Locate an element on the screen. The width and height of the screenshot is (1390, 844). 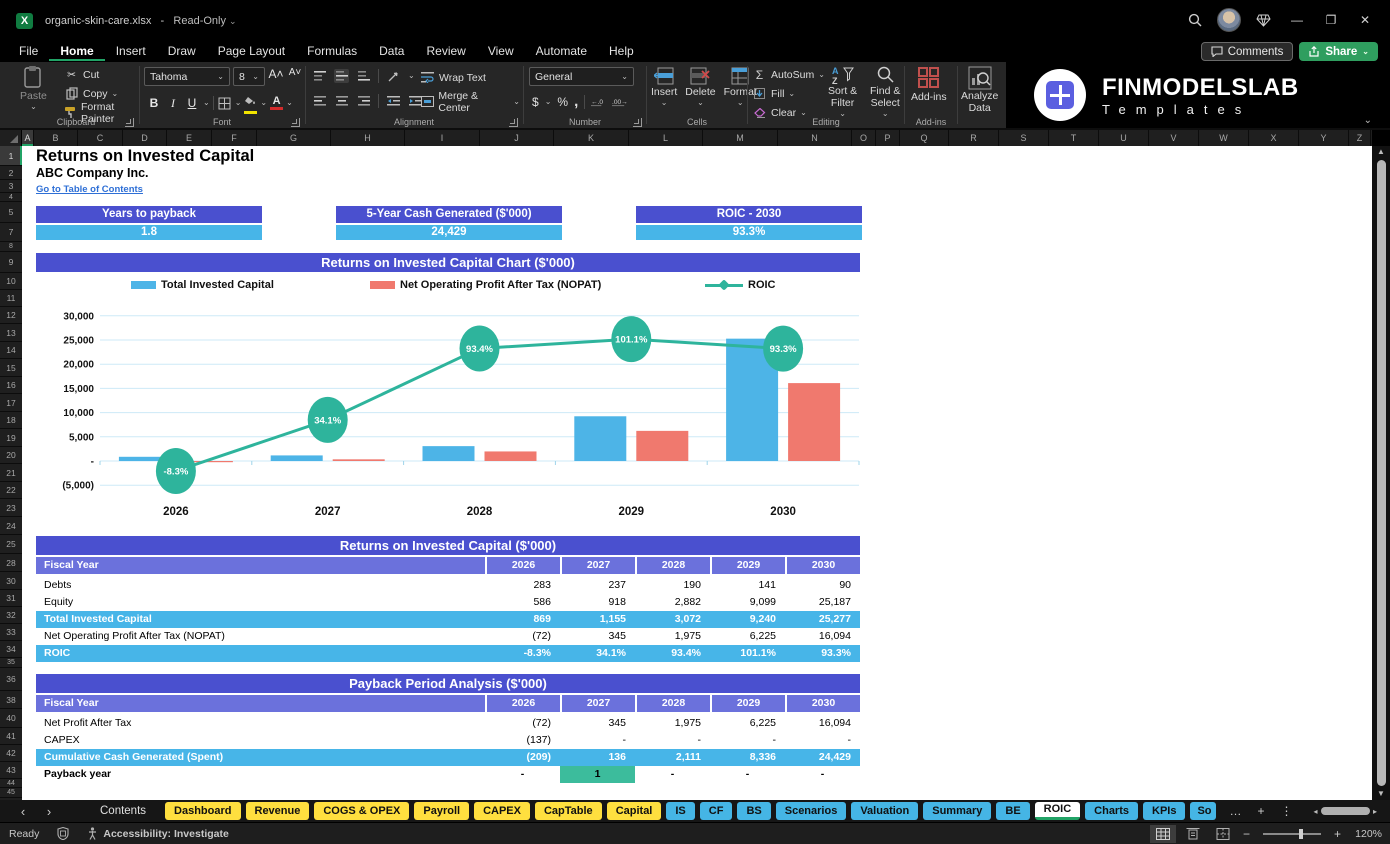
row-header-1: 1 is located at coordinates (11, 156).